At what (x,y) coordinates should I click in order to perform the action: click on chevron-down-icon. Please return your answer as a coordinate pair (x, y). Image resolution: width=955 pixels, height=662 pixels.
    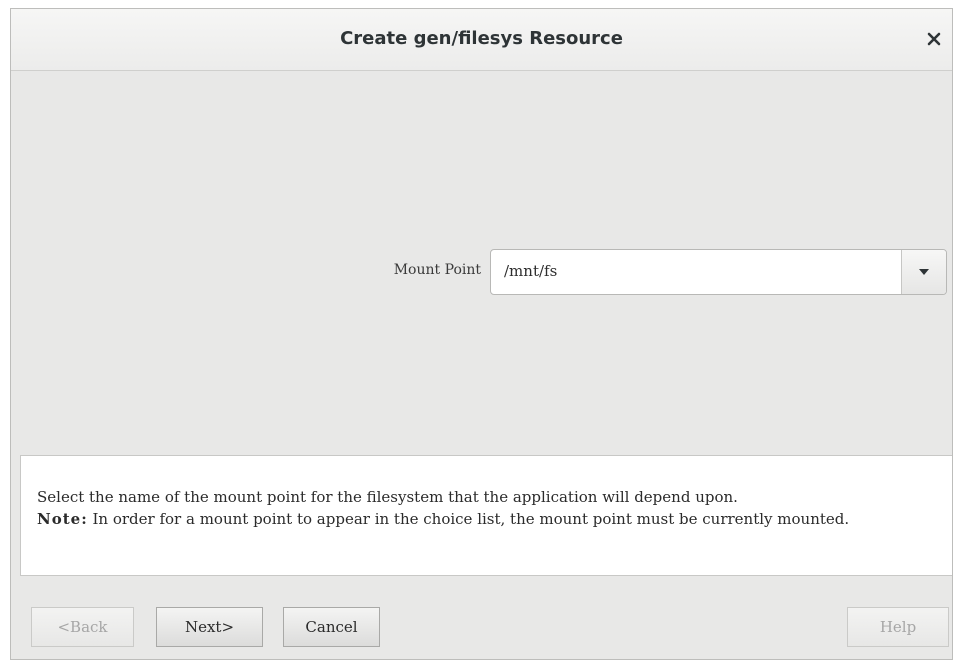
    Looking at the image, I should click on (924, 272).